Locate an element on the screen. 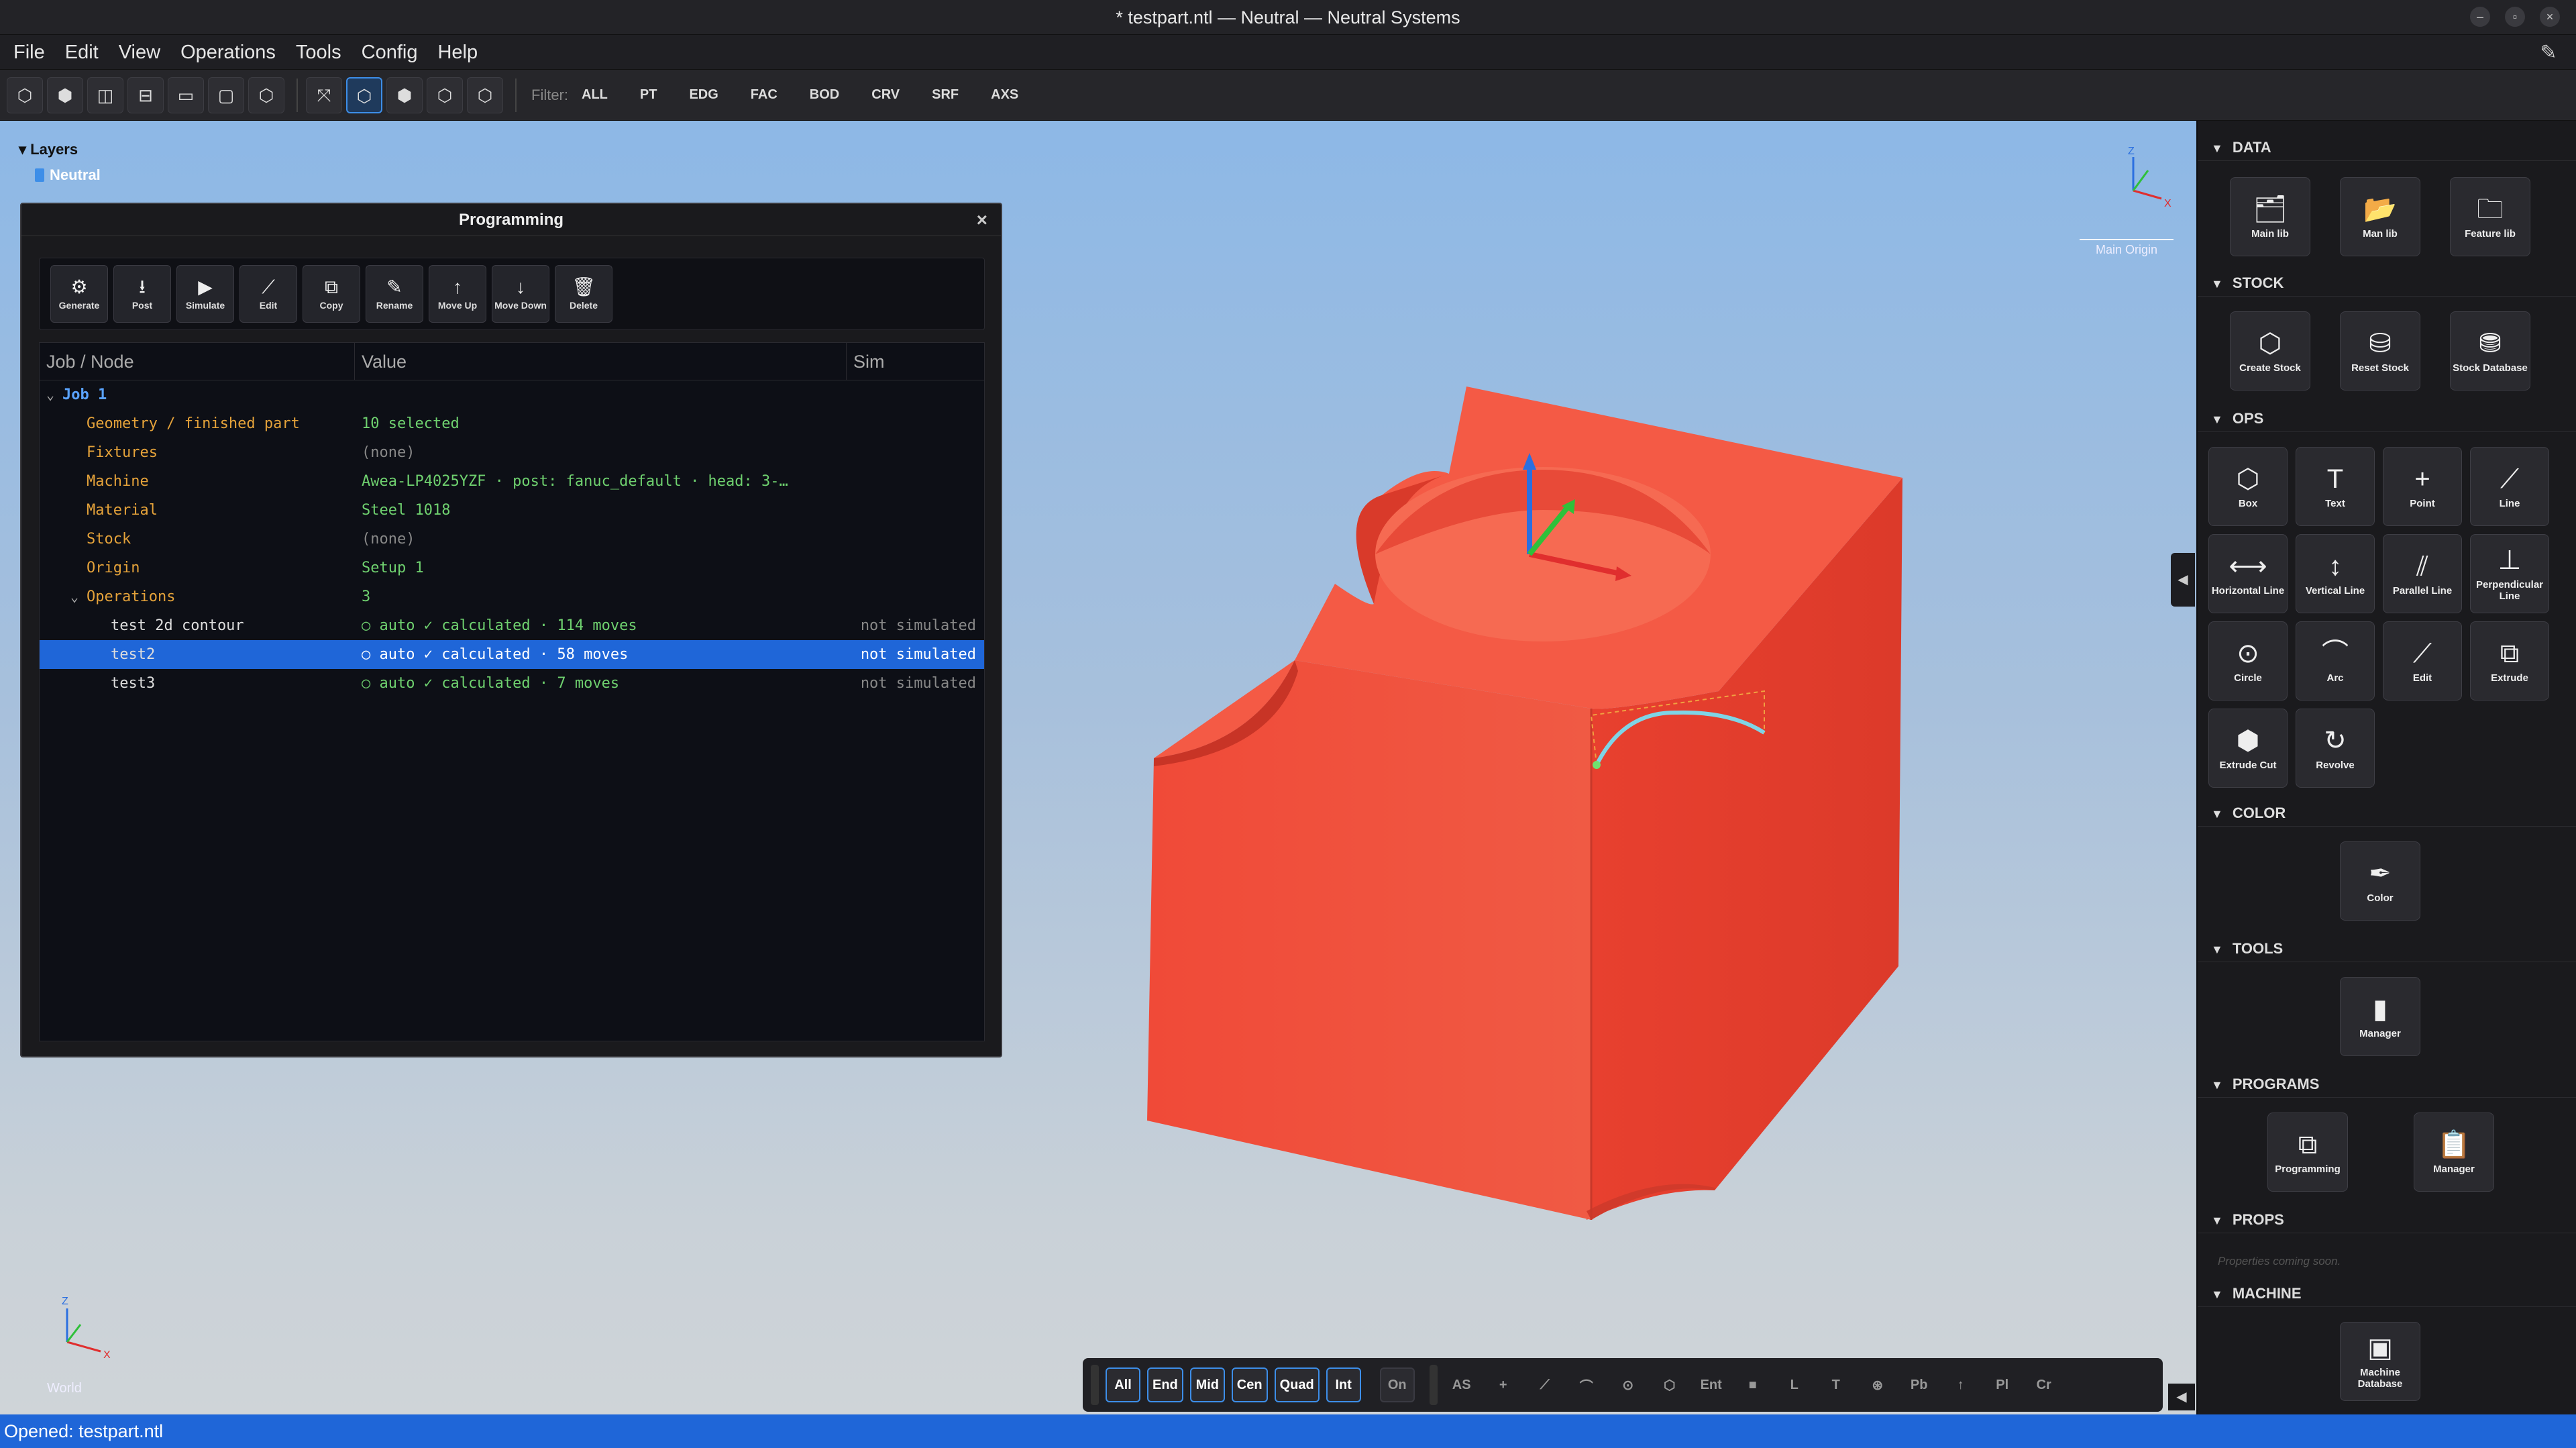  man-lib-button: 📂 Man lib is located at coordinates (2380, 216).